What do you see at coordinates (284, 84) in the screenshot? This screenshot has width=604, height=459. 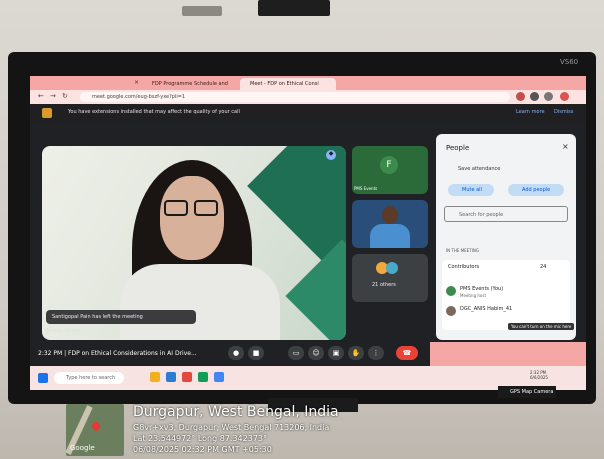 I see `tab-label: Meet - FDP on Ethical Consi` at bounding box center [284, 84].